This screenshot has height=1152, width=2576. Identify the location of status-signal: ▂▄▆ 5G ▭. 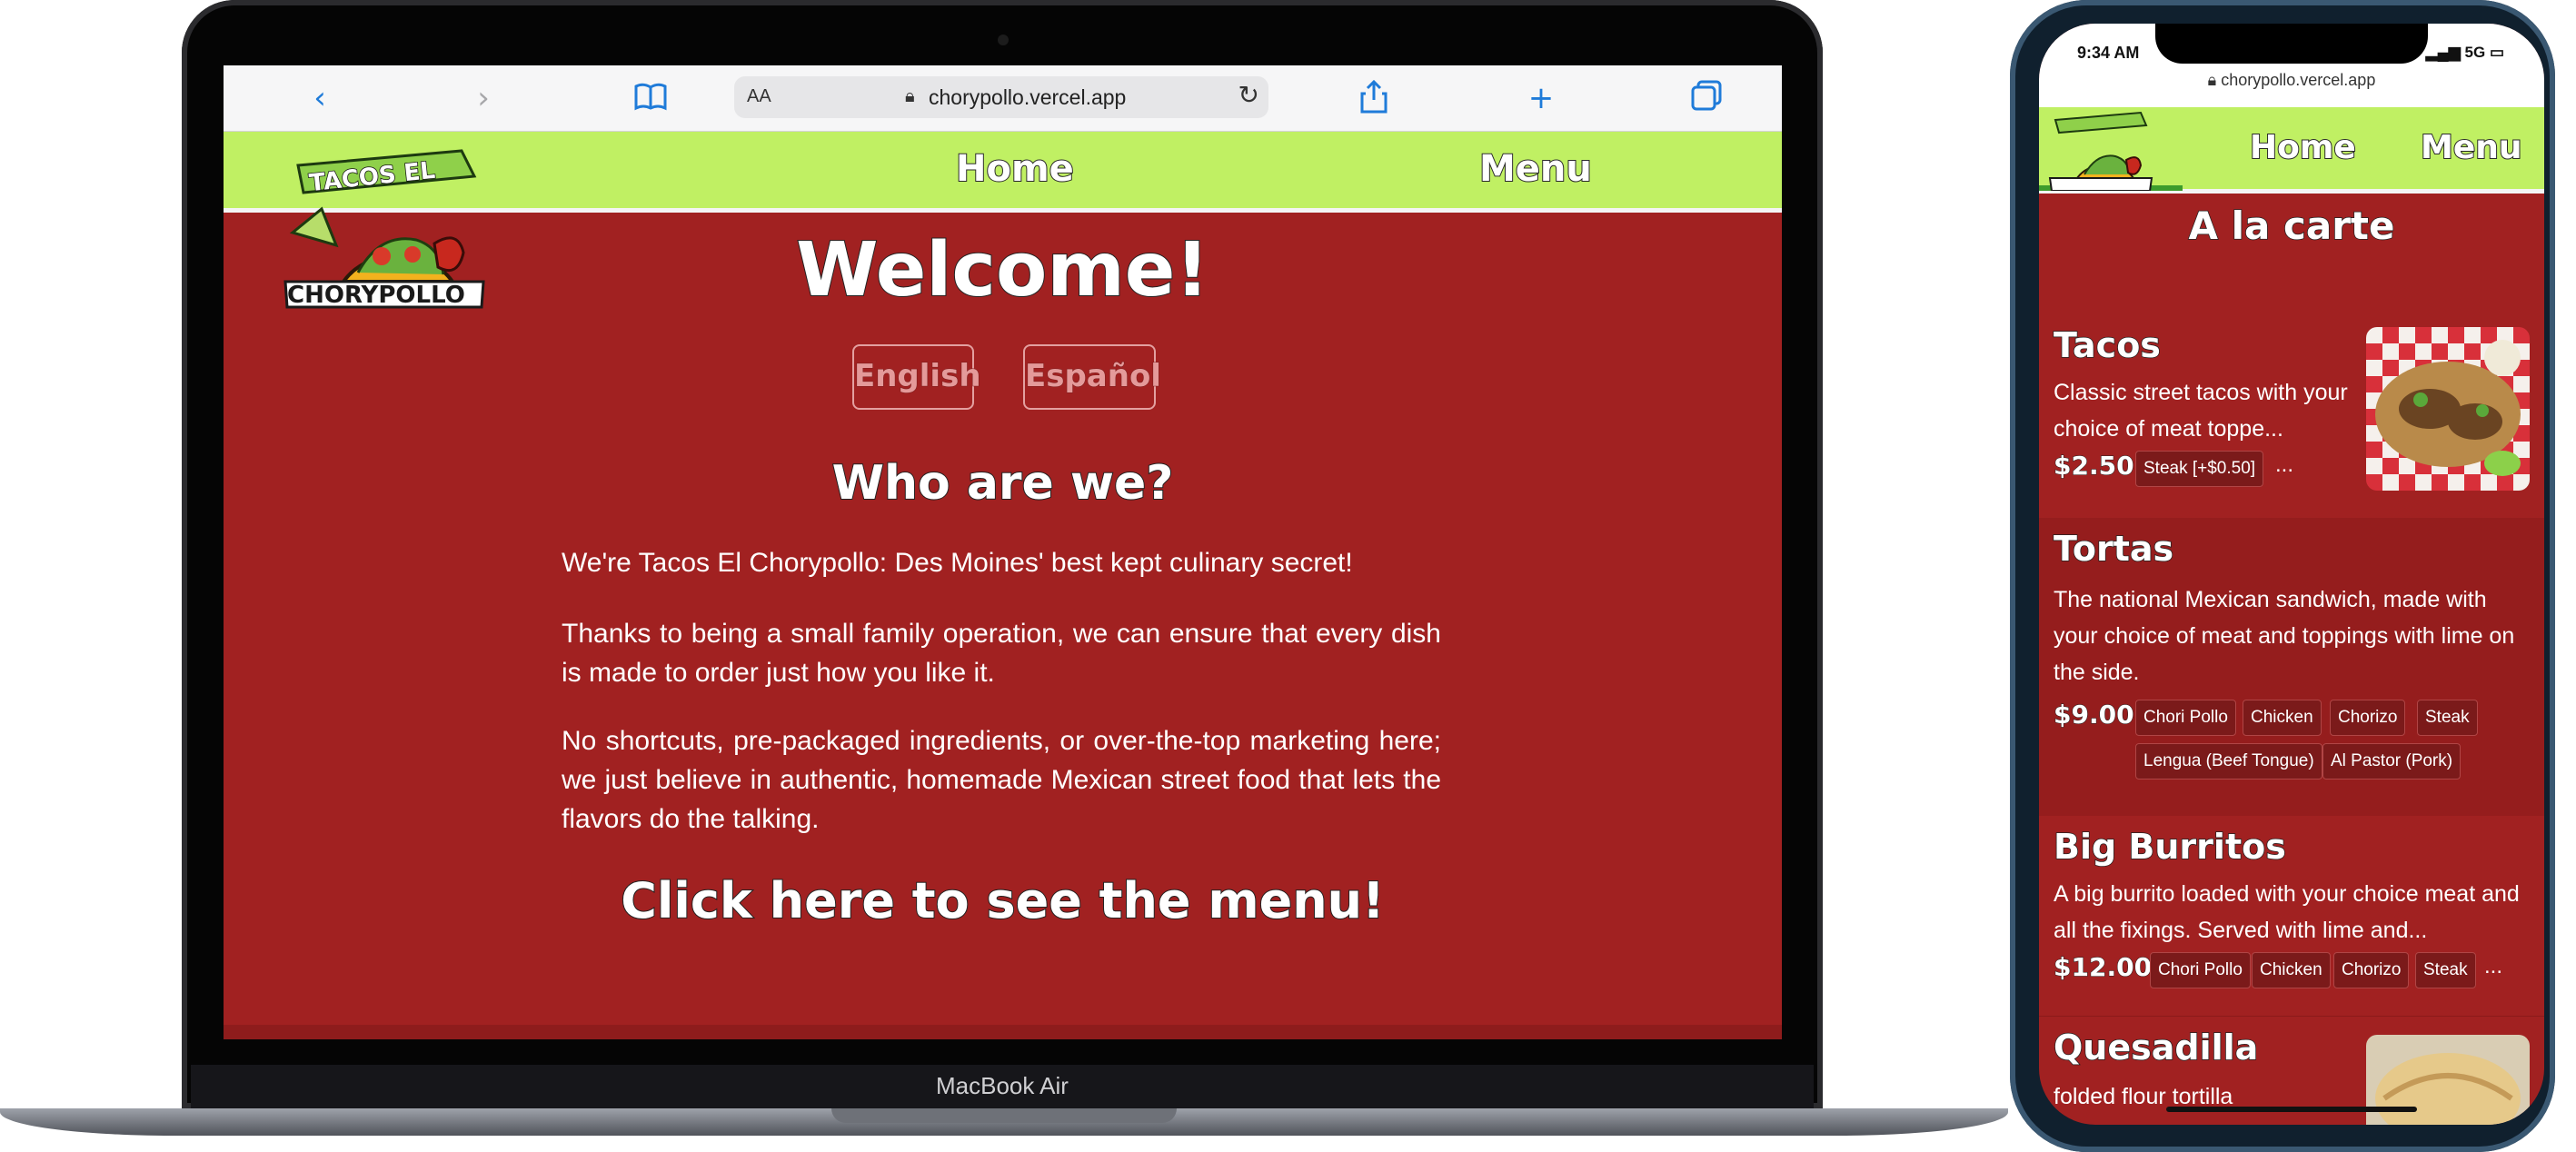
(2465, 53).